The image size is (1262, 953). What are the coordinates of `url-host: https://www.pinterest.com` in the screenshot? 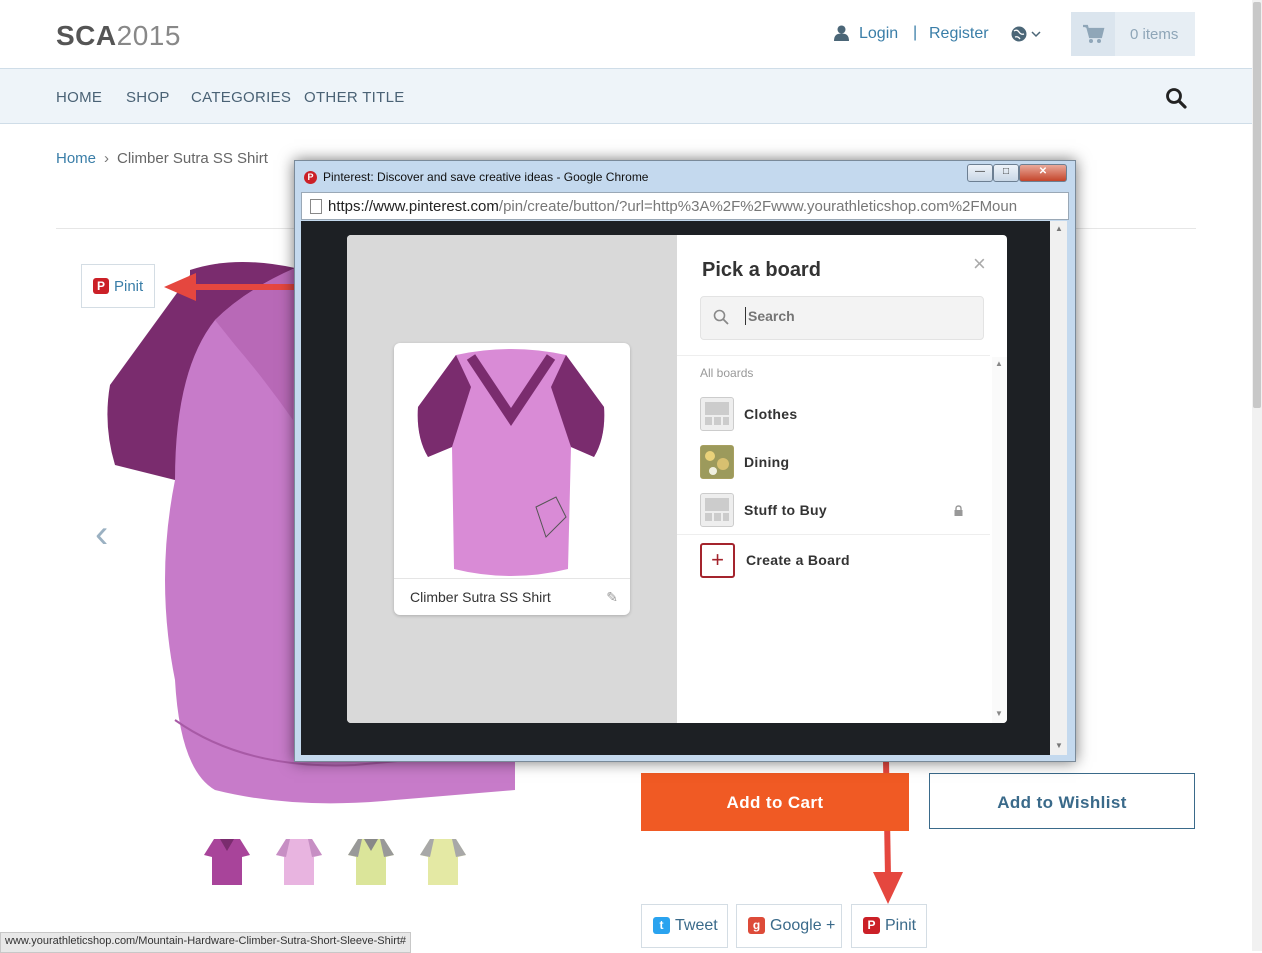 It's located at (413, 206).